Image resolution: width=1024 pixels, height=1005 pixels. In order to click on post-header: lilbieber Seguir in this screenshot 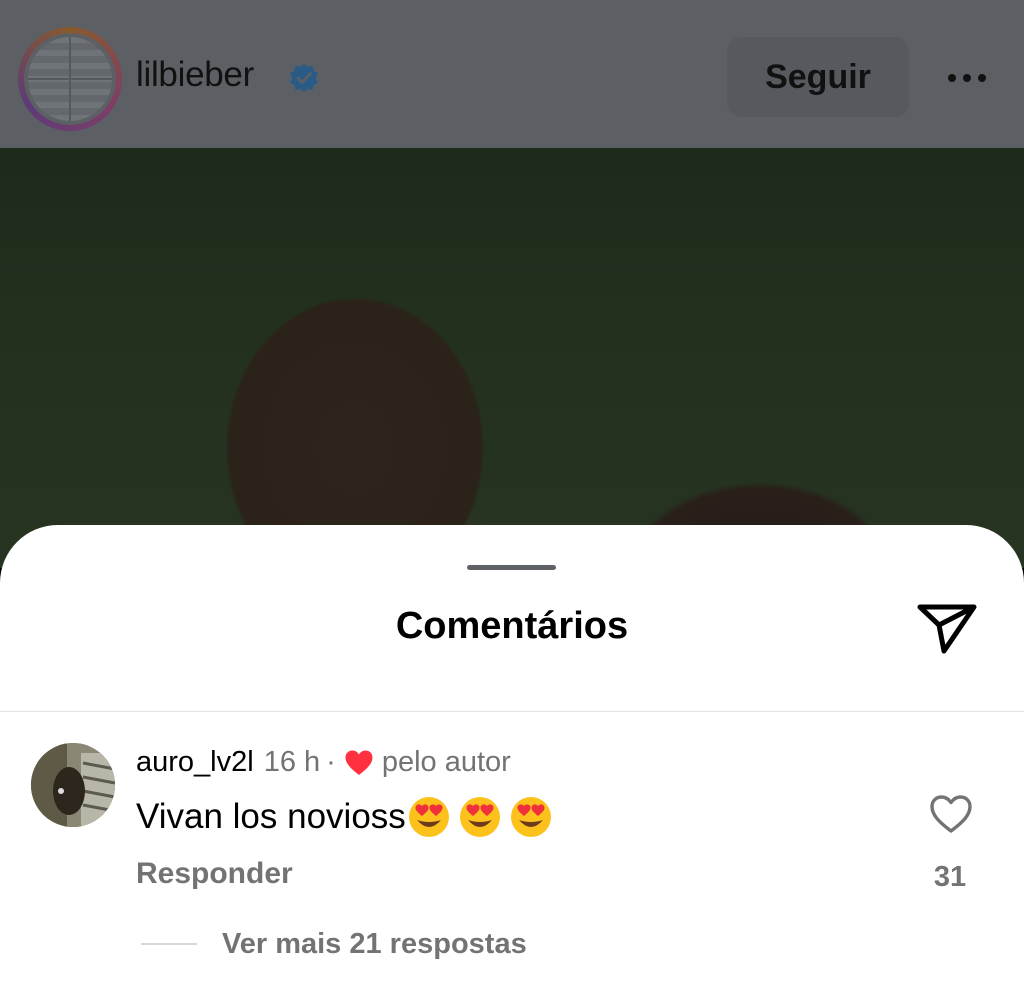, I will do `click(512, 74)`.